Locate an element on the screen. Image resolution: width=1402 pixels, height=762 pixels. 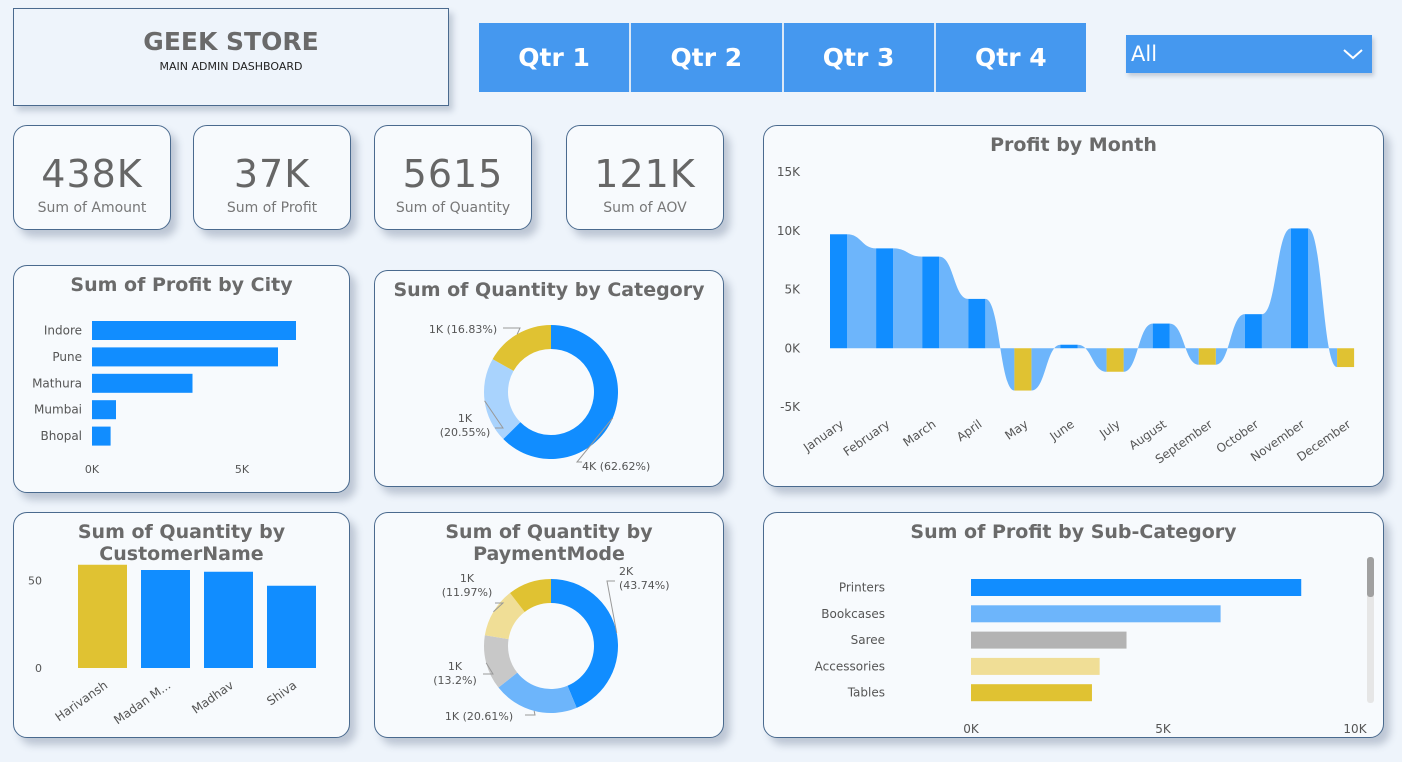
dashboard-title-card: GEEK STORE MAIN ADMIN DASHBOARD is located at coordinates (231, 57).